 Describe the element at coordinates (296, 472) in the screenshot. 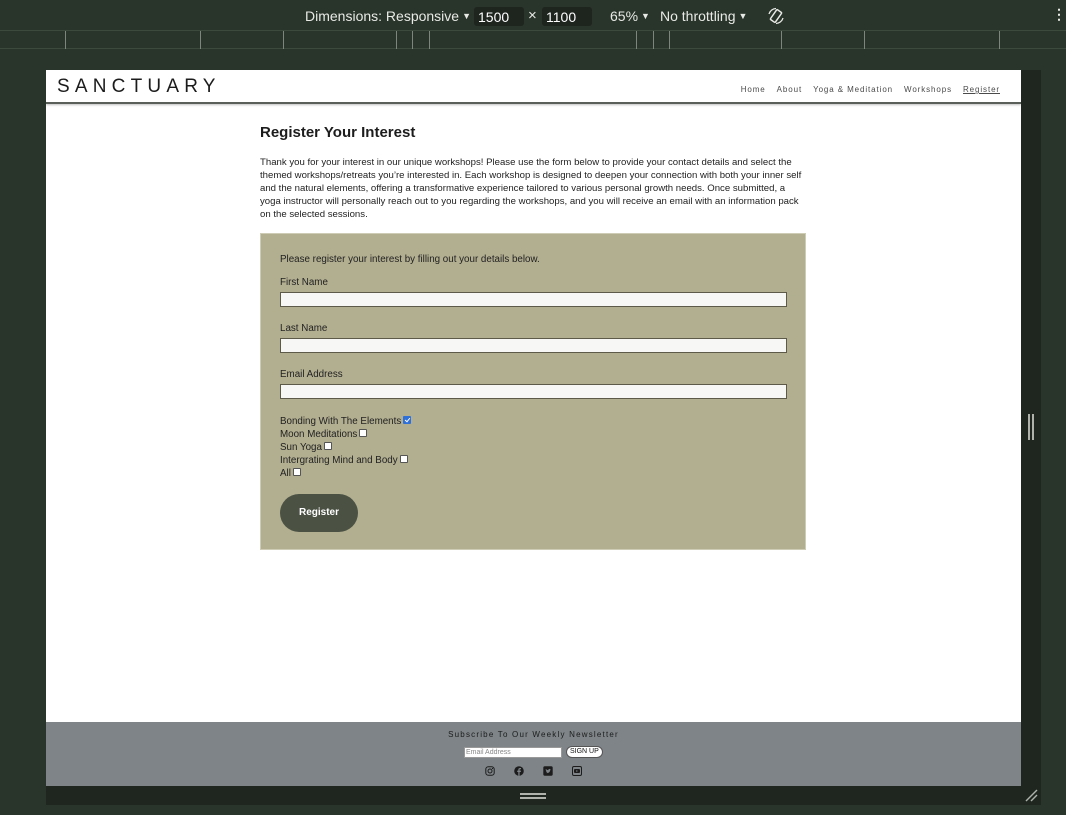

I see `checkbox-all` at that location.